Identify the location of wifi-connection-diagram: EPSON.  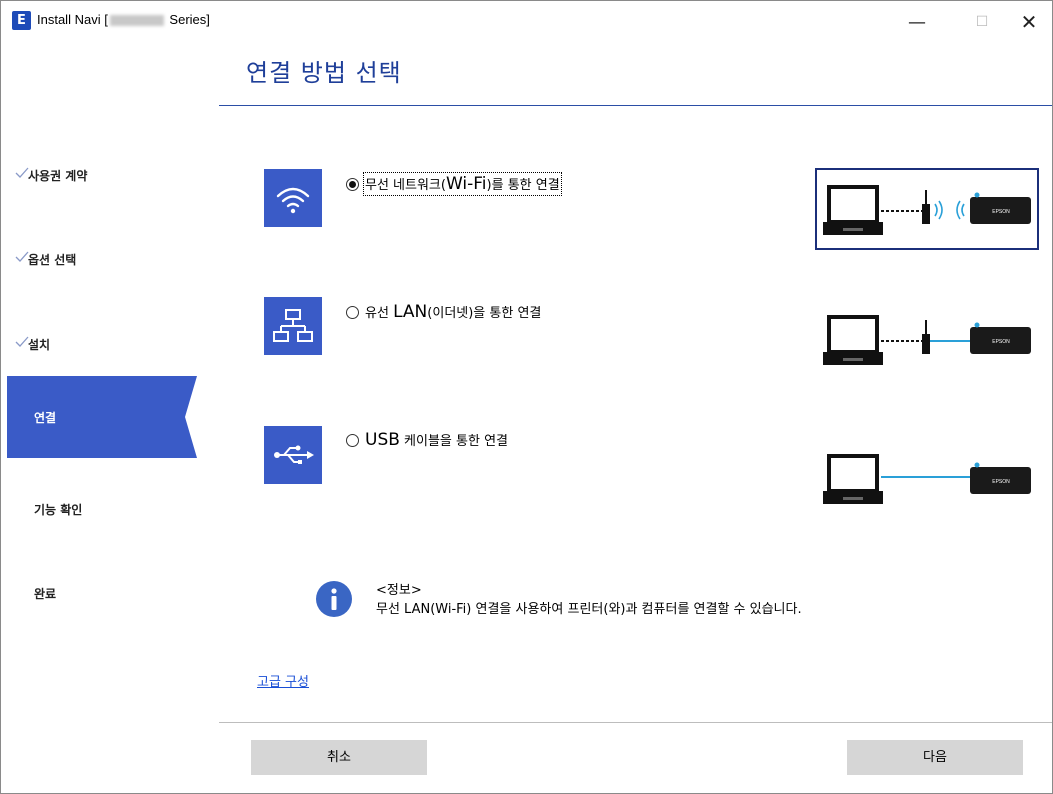
(927, 210).